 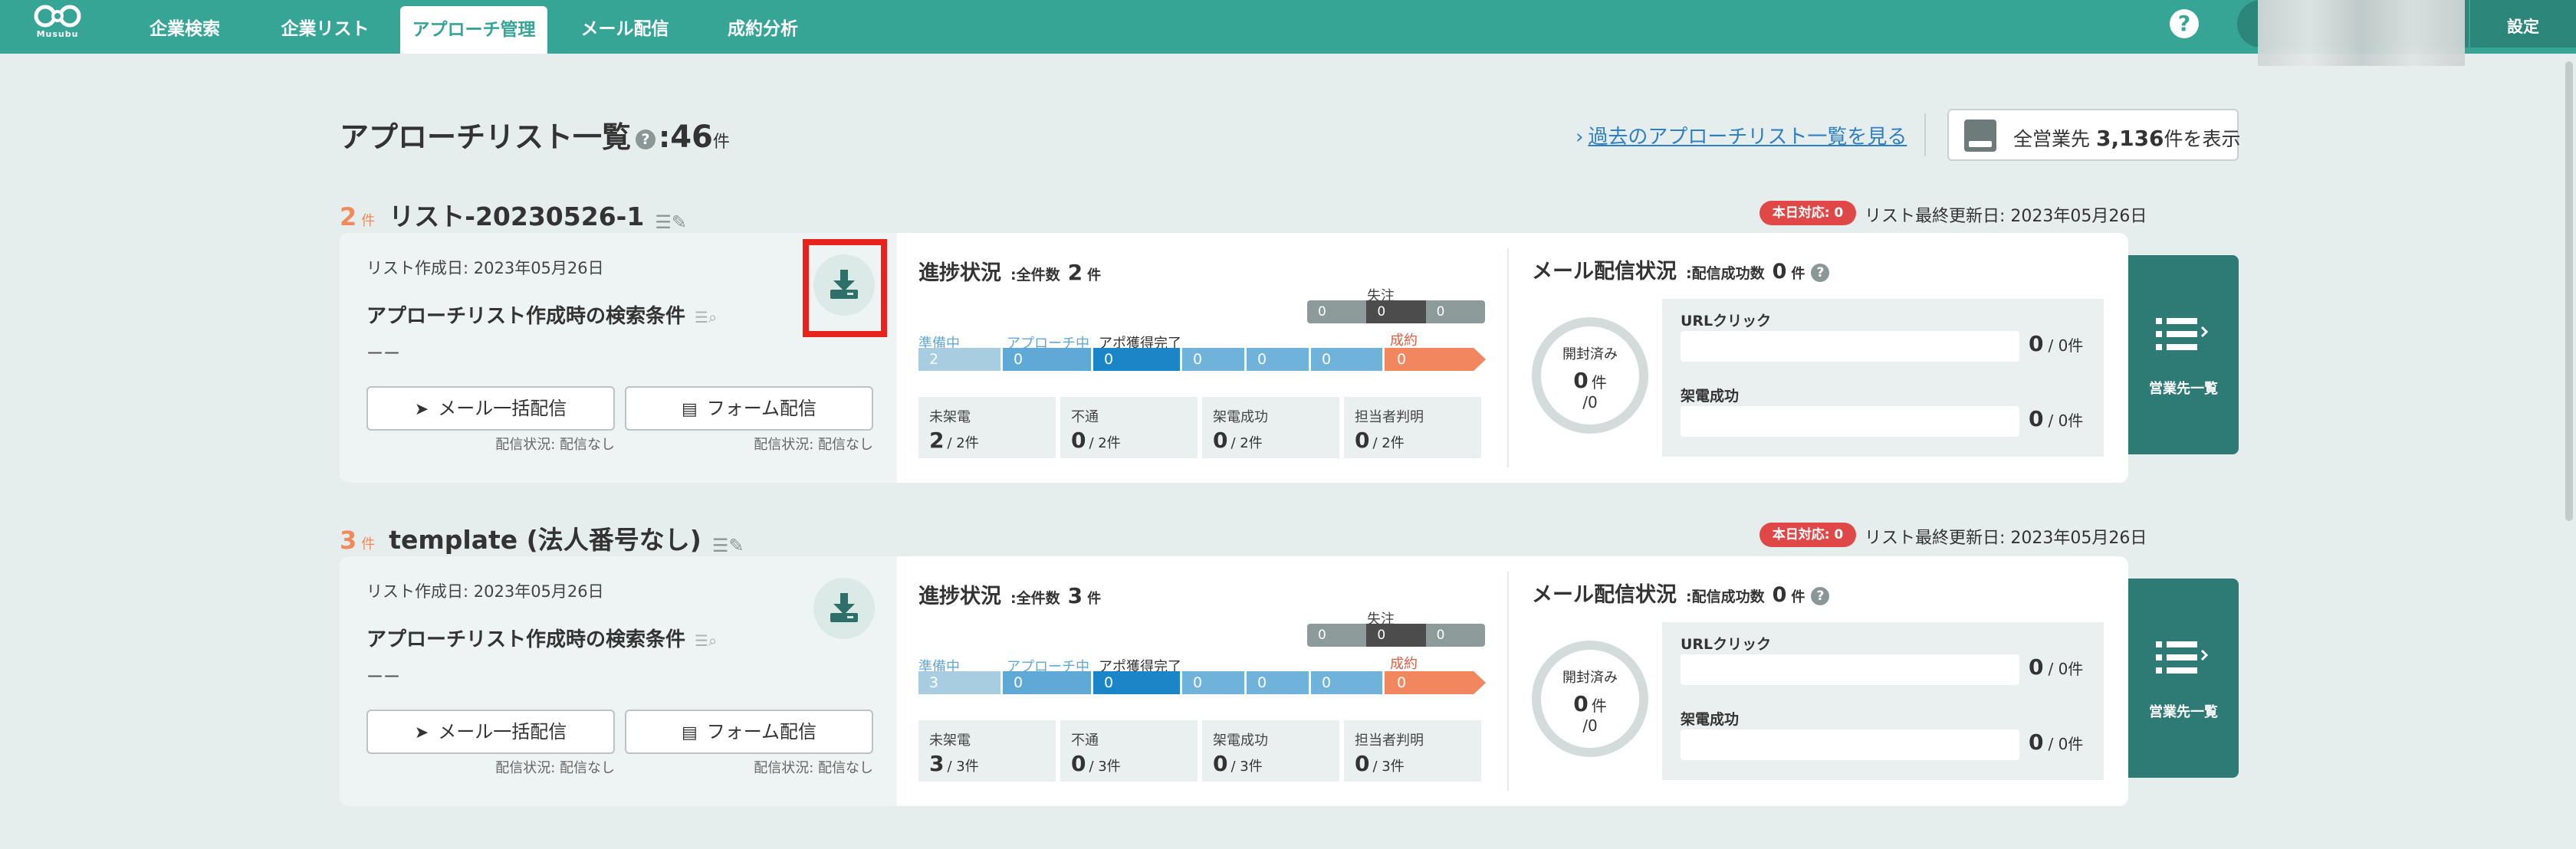 I want to click on page-title: アプローチリスト一覧?:46件, so click(x=535, y=134).